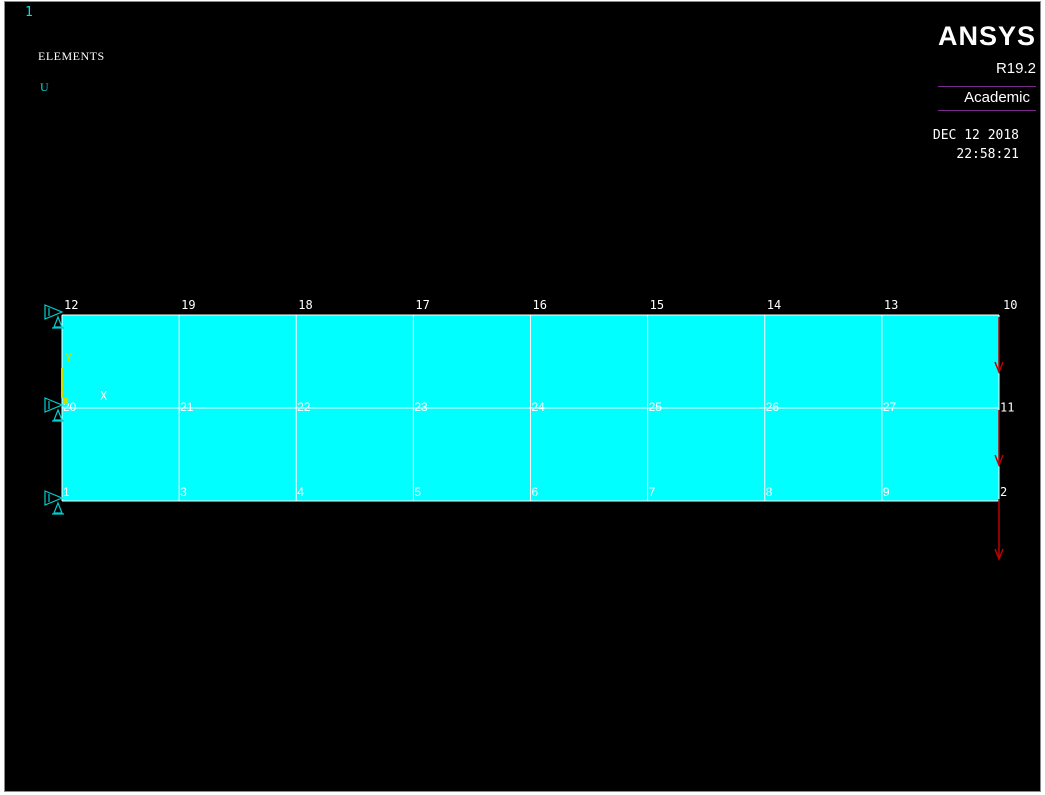 The height and width of the screenshot is (795, 1045). I want to click on node-label-bottom: 4, so click(300, 492).